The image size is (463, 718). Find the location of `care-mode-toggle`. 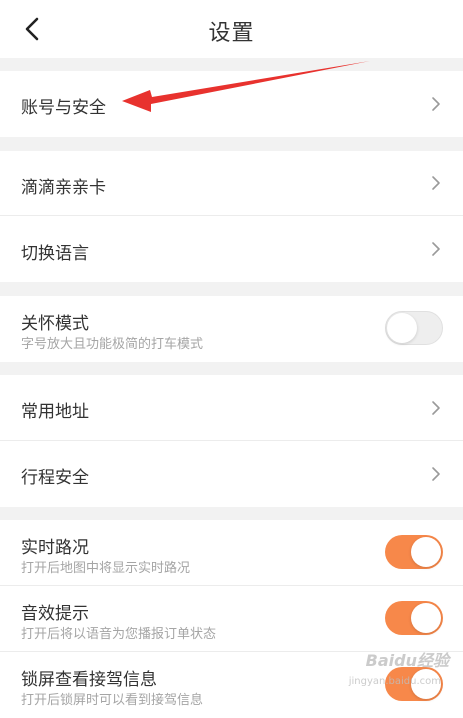

care-mode-toggle is located at coordinates (414, 328).